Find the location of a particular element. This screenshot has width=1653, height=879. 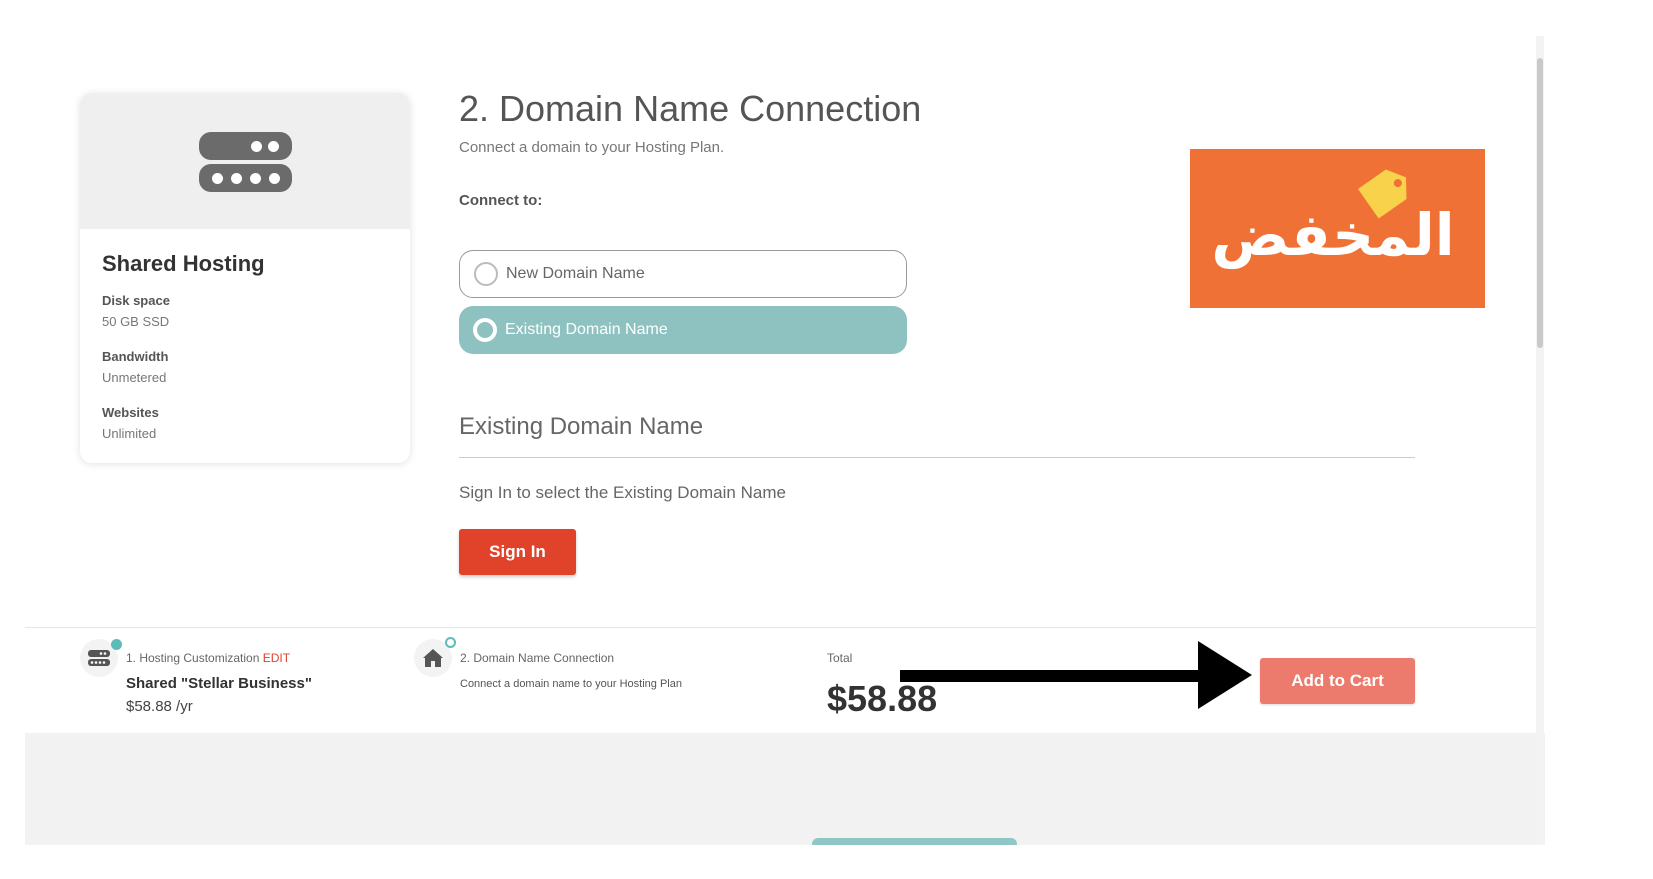

sign-in-button: Sign In is located at coordinates (517, 552).